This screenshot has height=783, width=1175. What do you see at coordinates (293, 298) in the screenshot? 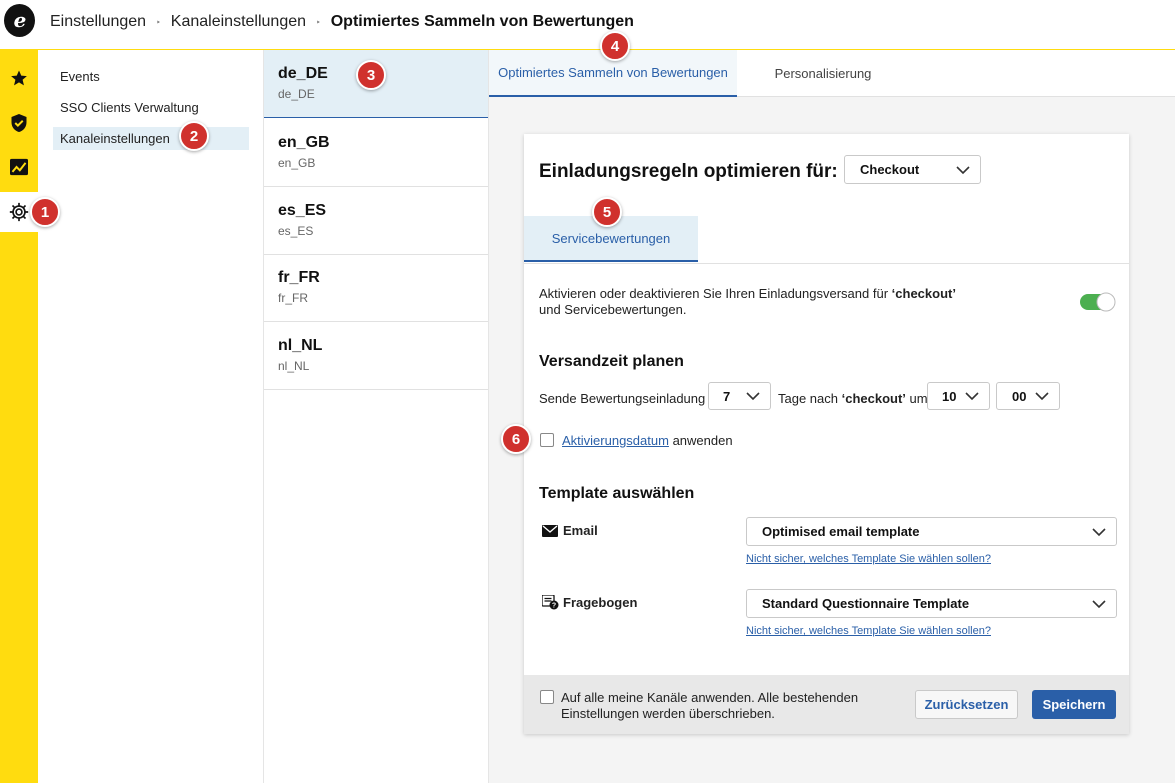
I see `locale-subtitle: fr_FR` at bounding box center [293, 298].